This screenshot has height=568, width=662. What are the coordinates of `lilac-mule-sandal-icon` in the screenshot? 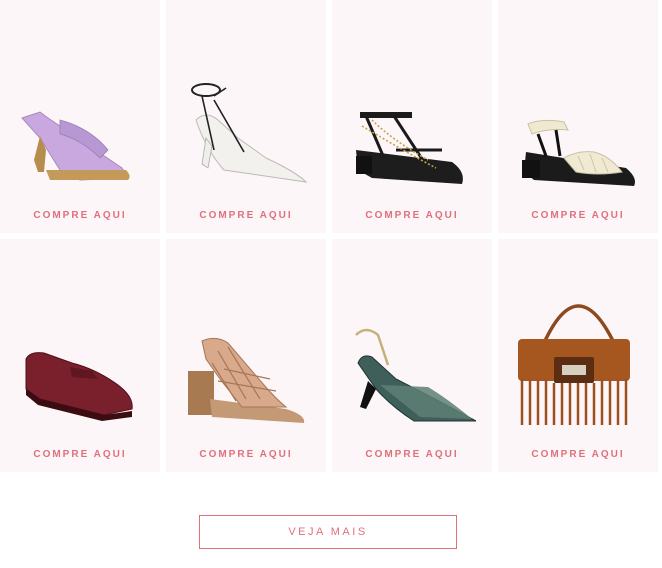 It's located at (80, 100).